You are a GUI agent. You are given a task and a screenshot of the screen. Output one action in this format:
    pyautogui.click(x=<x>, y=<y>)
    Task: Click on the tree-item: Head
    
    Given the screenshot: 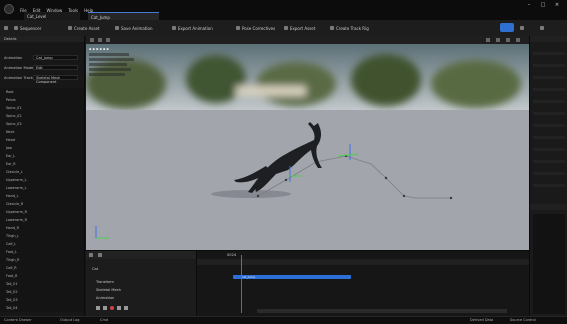 What is the action you would take?
    pyautogui.click(x=10, y=140)
    